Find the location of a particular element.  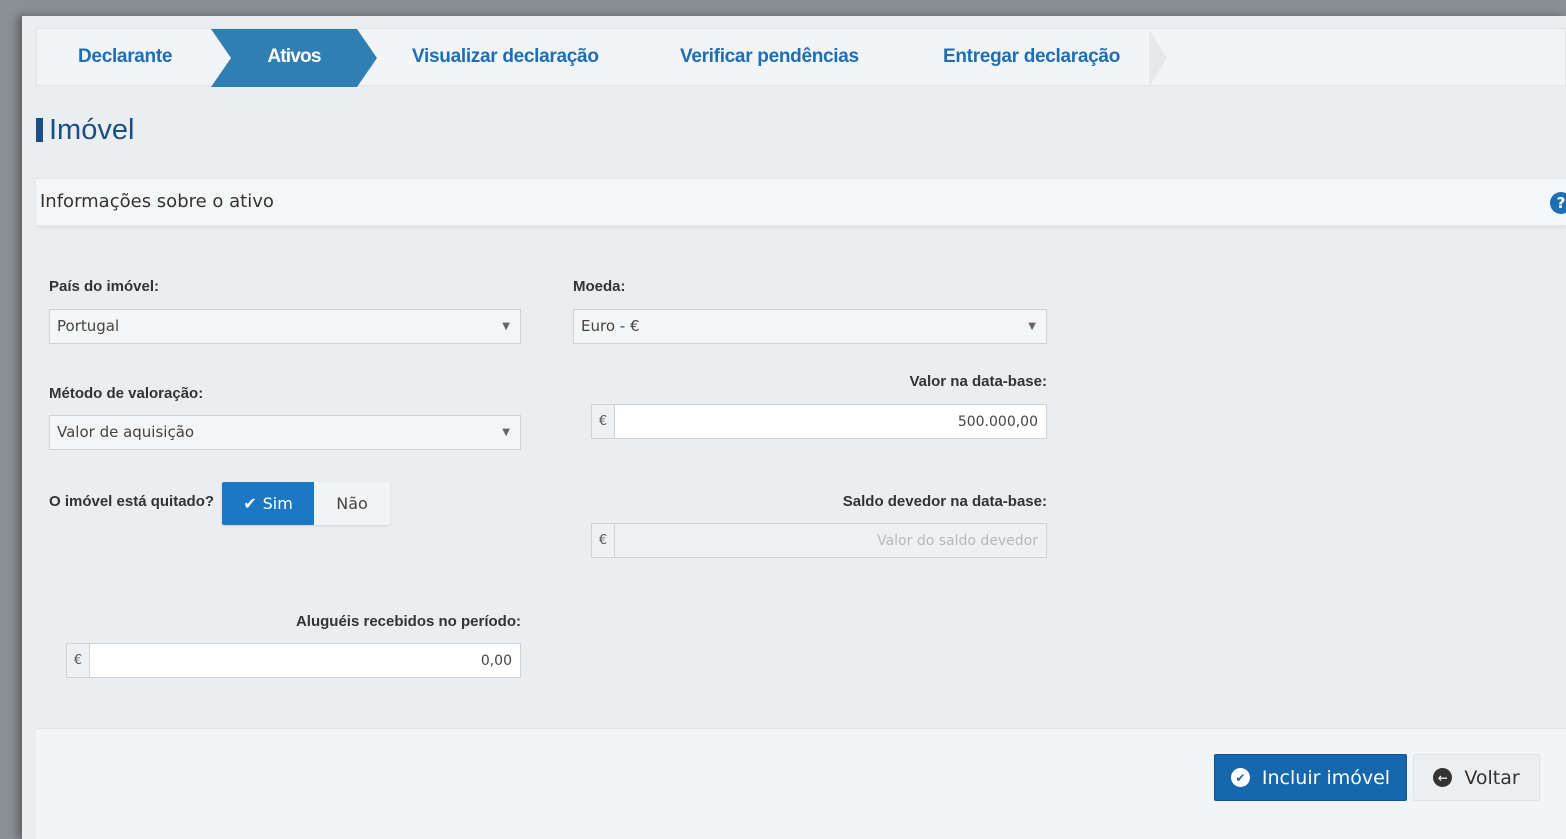

alugueis-label: Aluguéis recebidos no período: is located at coordinates (408, 621).